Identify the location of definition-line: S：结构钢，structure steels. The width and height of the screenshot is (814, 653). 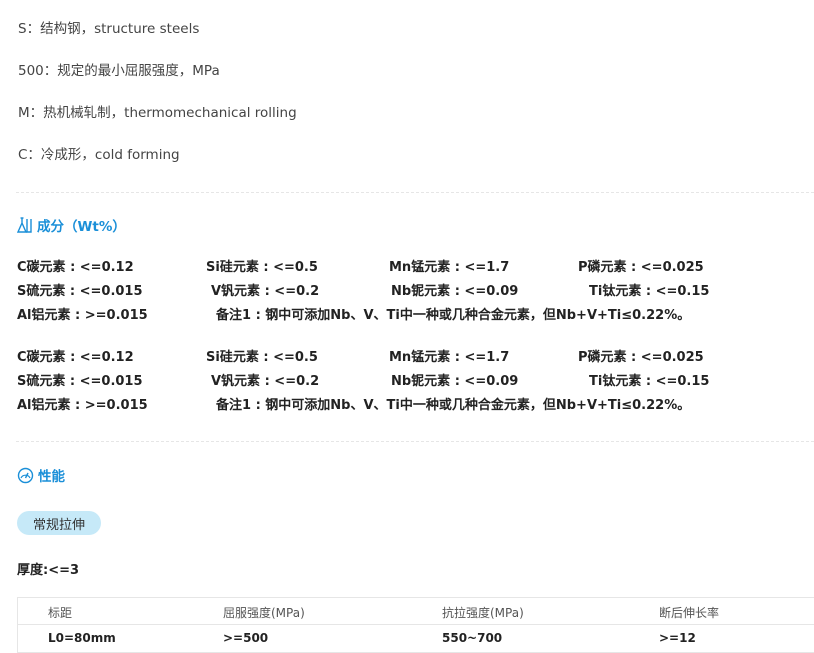
(109, 29).